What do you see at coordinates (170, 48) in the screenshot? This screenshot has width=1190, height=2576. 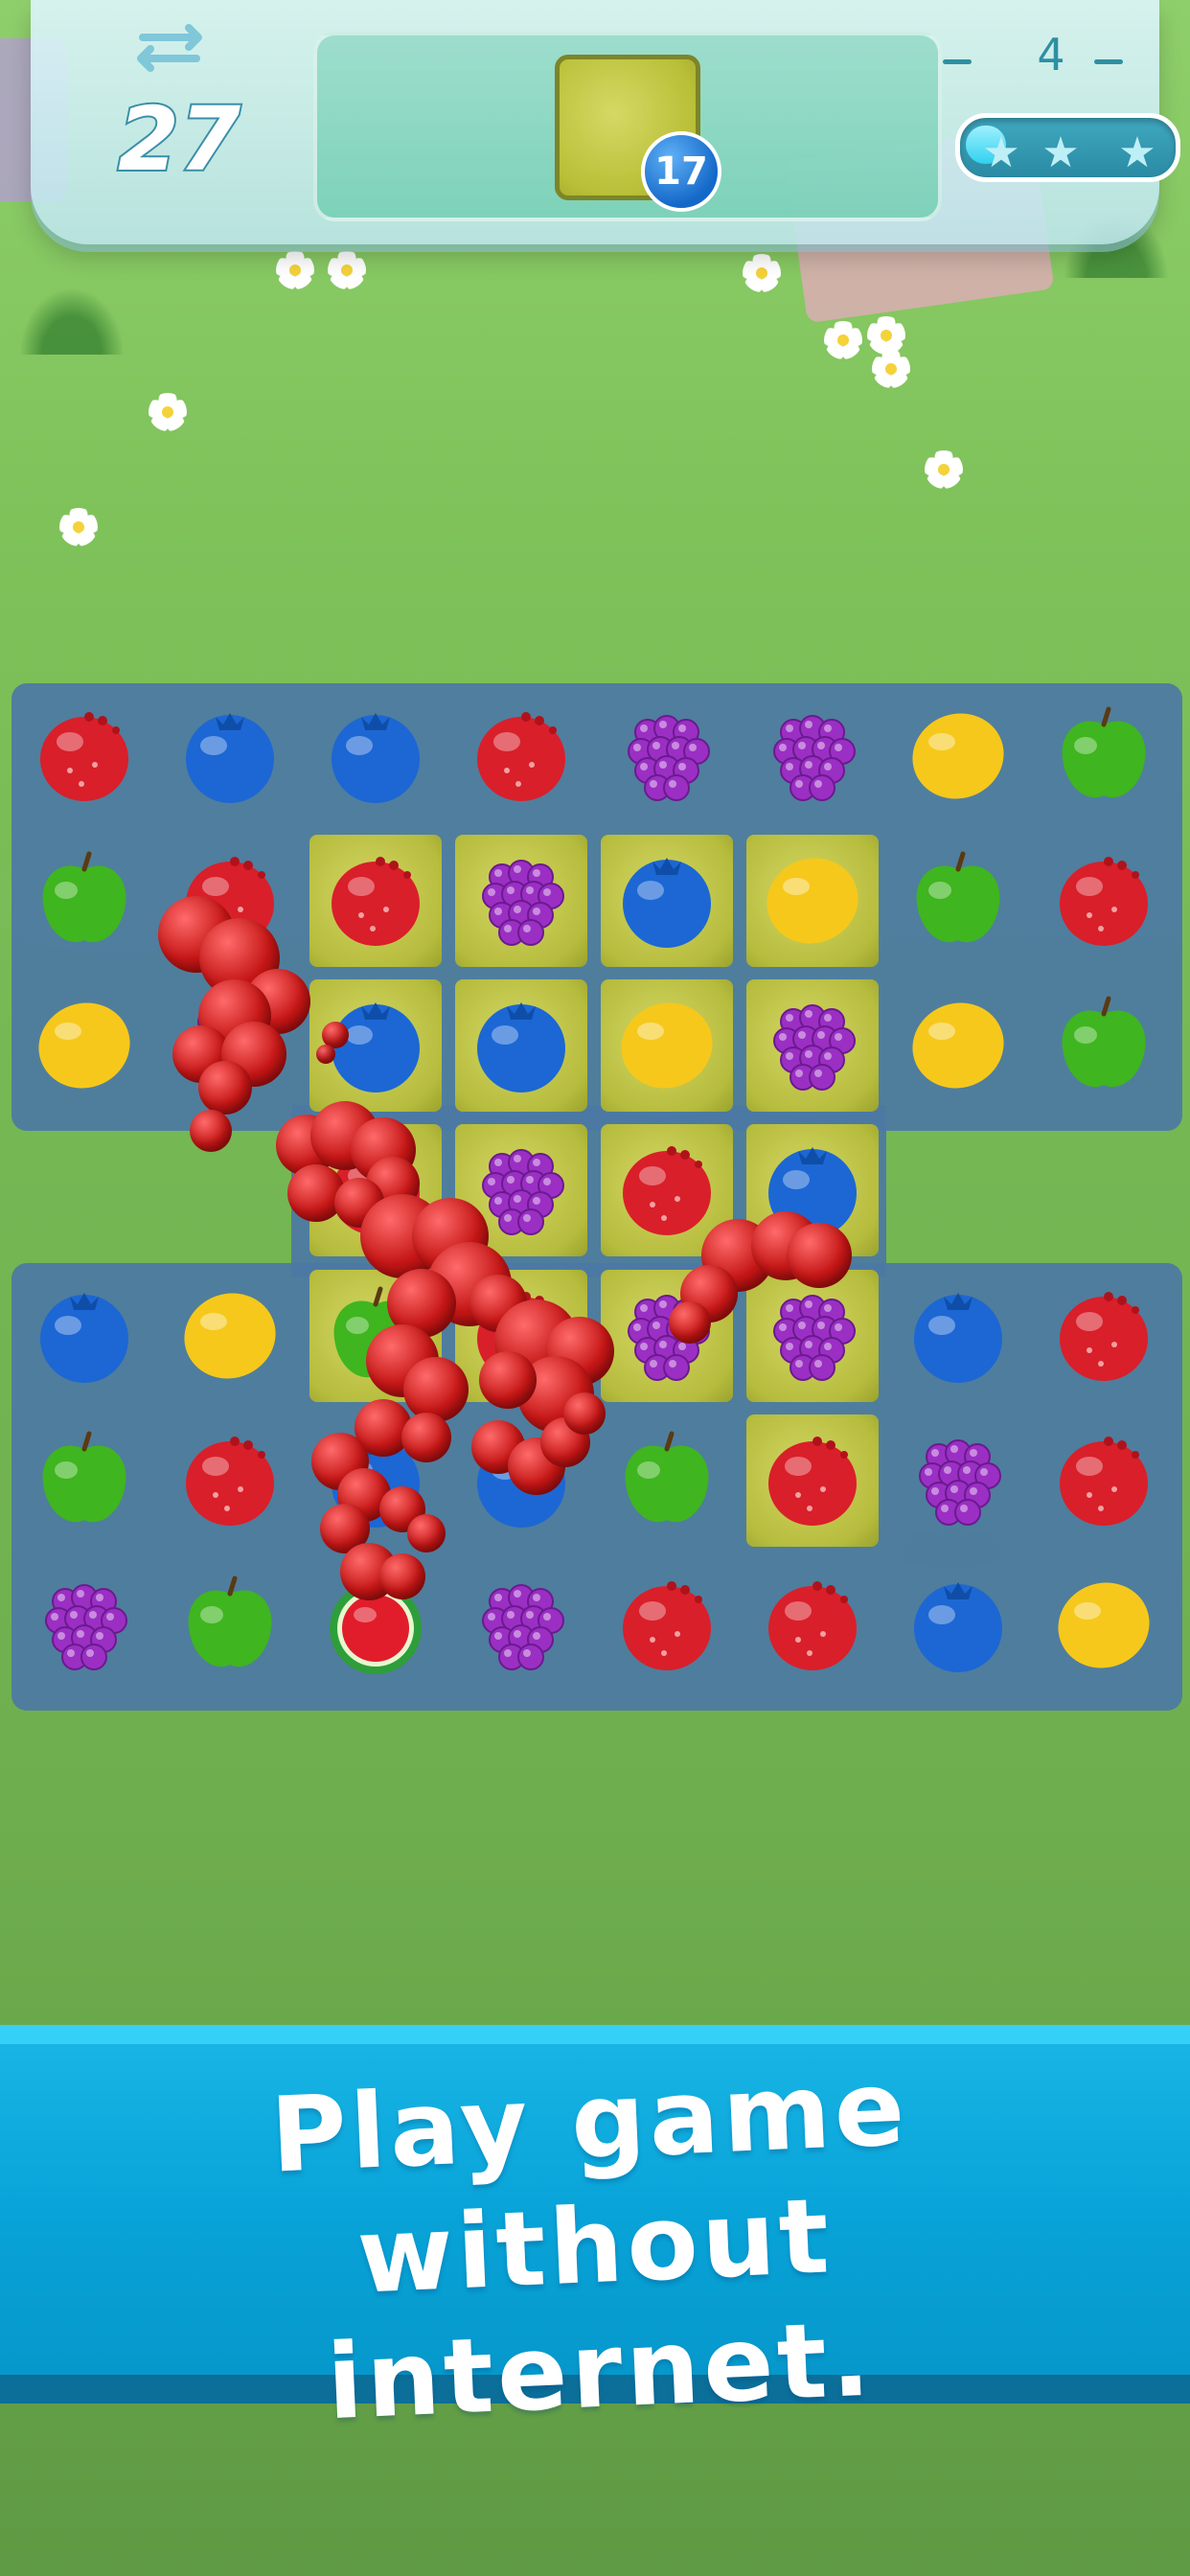 I see `swap-arrows-icon` at bounding box center [170, 48].